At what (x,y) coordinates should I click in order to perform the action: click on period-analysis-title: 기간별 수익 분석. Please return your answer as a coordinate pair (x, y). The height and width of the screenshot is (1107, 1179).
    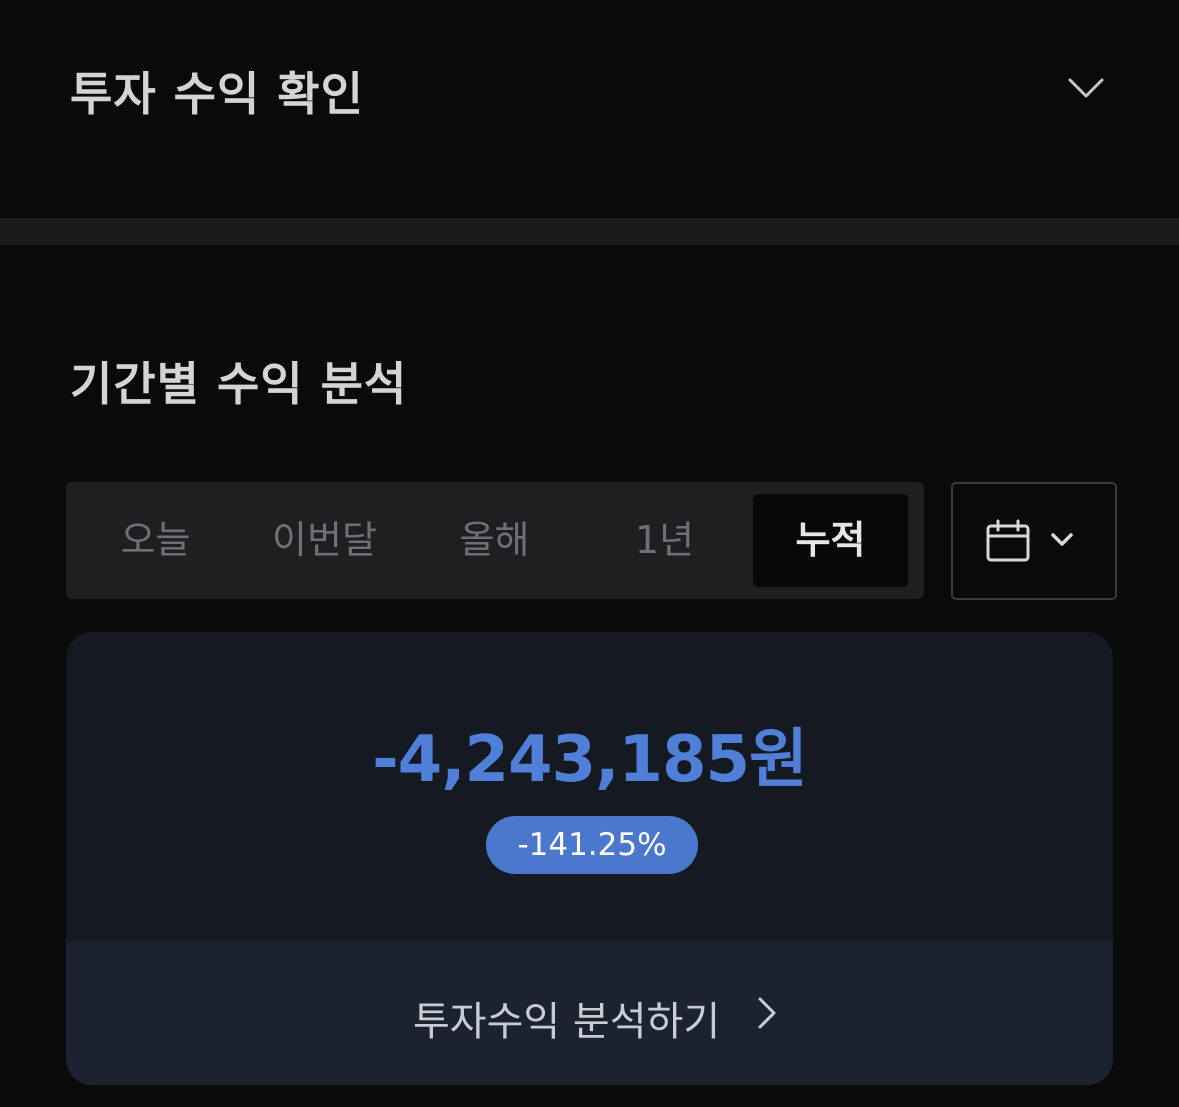
    Looking at the image, I should click on (239, 384).